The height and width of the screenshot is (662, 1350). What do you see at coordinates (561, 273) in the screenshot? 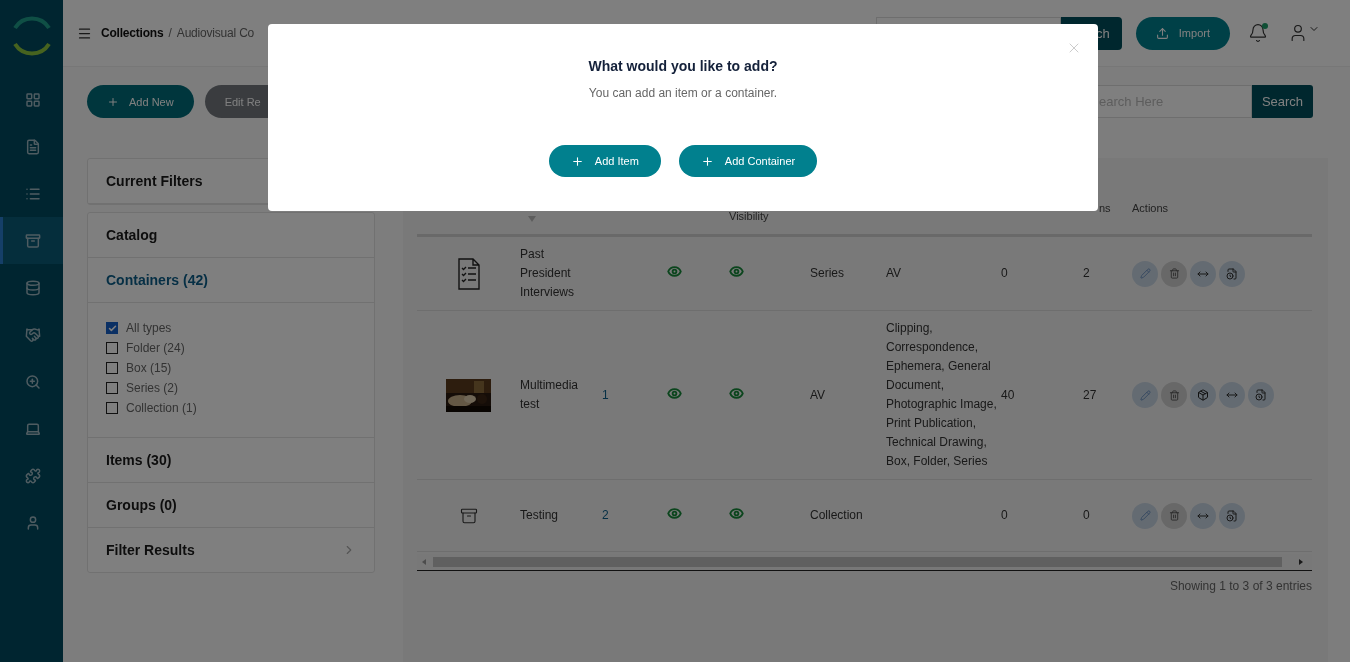
I see `title-cell: Past President Interviews` at bounding box center [561, 273].